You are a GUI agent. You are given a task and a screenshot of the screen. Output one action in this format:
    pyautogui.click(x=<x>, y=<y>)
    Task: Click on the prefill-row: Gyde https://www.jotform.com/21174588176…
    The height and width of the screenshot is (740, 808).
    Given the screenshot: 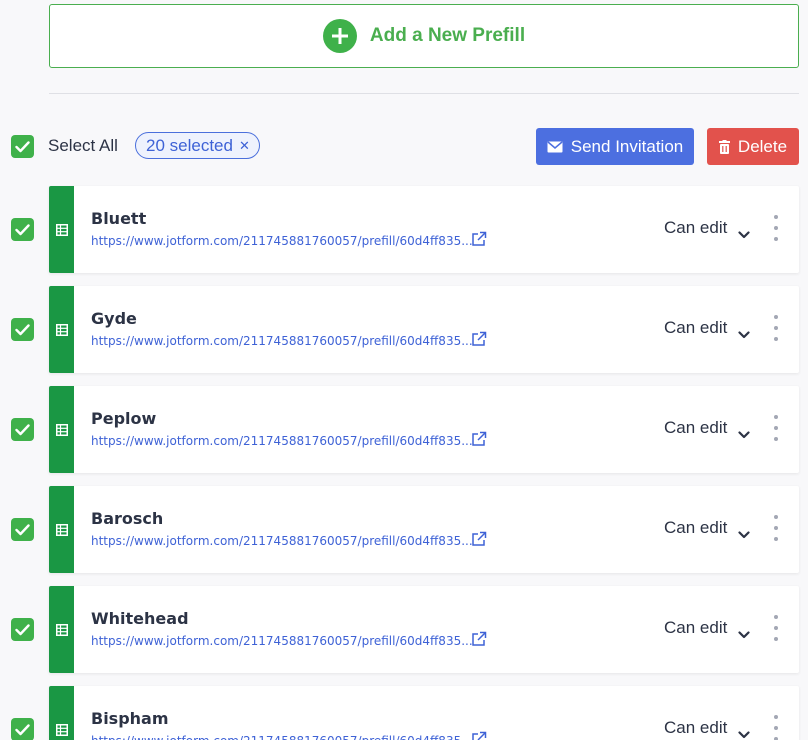 What is the action you would take?
    pyautogui.click(x=405, y=329)
    